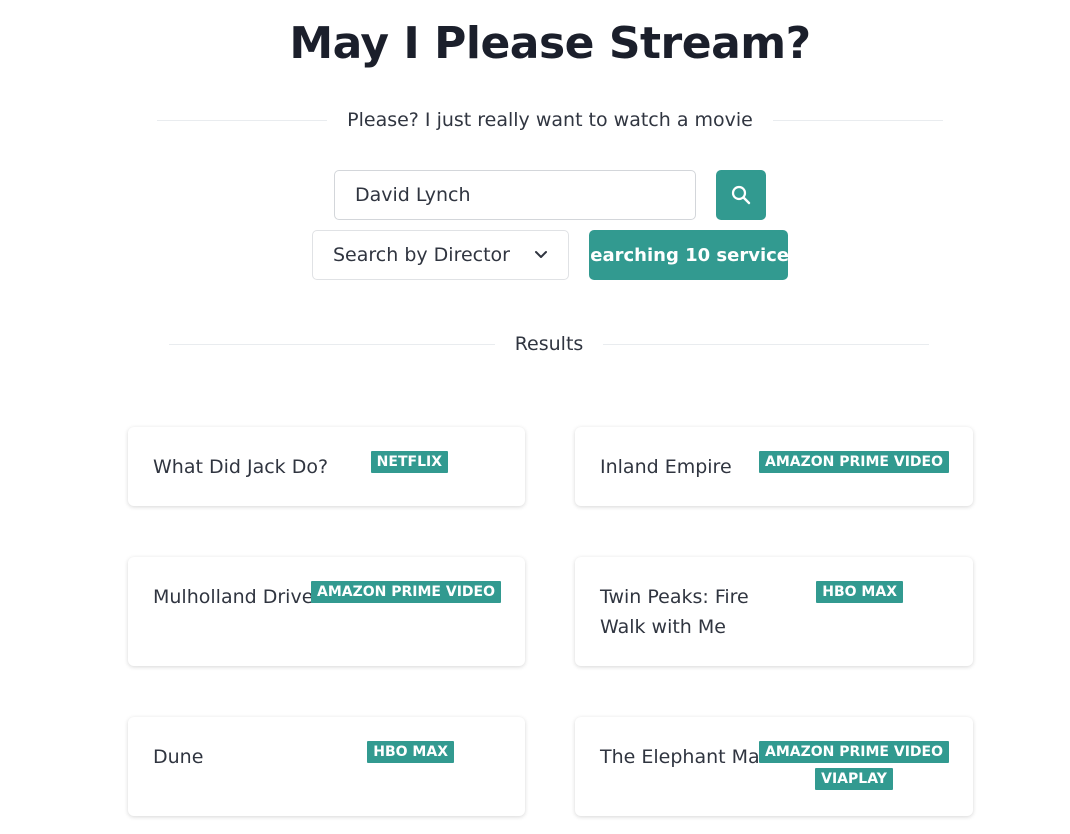 The height and width of the screenshot is (834, 1070). I want to click on results-divider: Results, so click(549, 344).